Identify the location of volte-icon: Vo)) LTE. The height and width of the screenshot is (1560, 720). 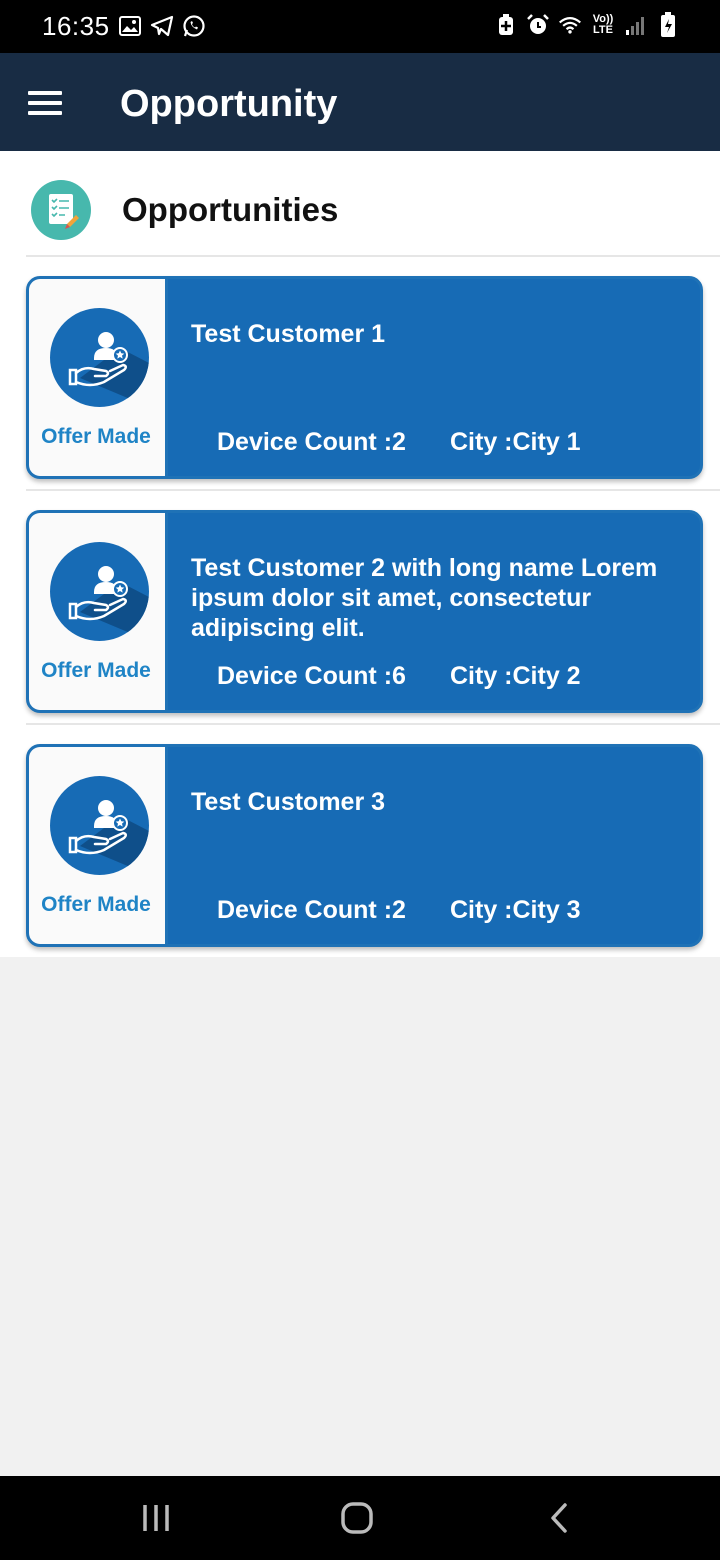
(603, 25).